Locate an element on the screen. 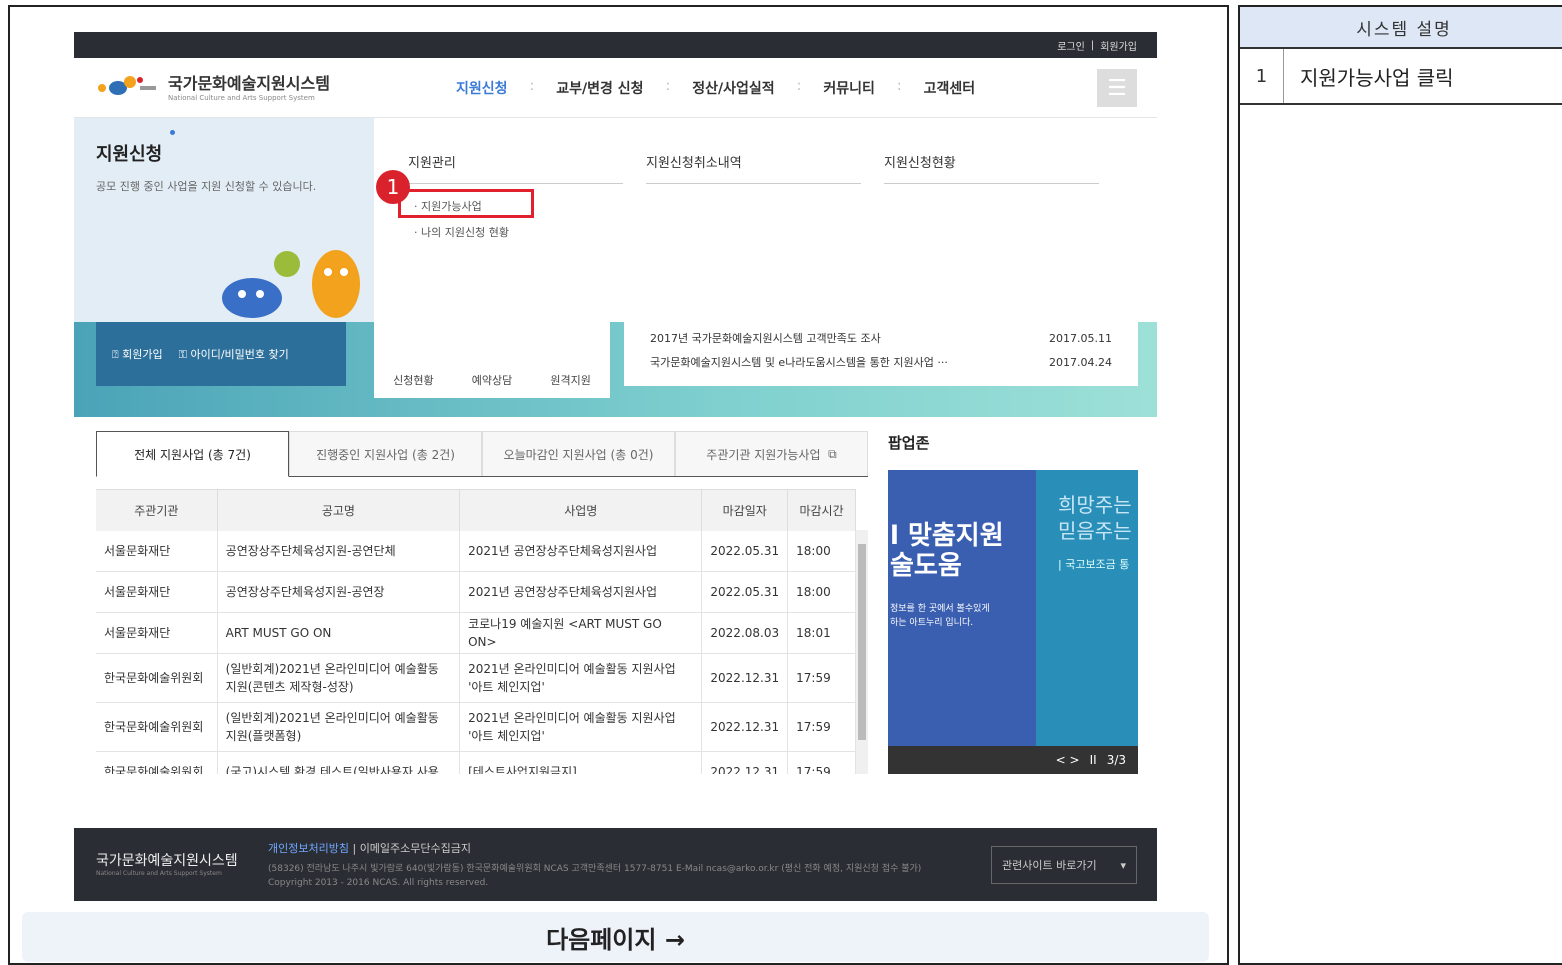 Image resolution: width=1562 pixels, height=965 pixels. signup-quick-label: 회원가입 is located at coordinates (142, 354).